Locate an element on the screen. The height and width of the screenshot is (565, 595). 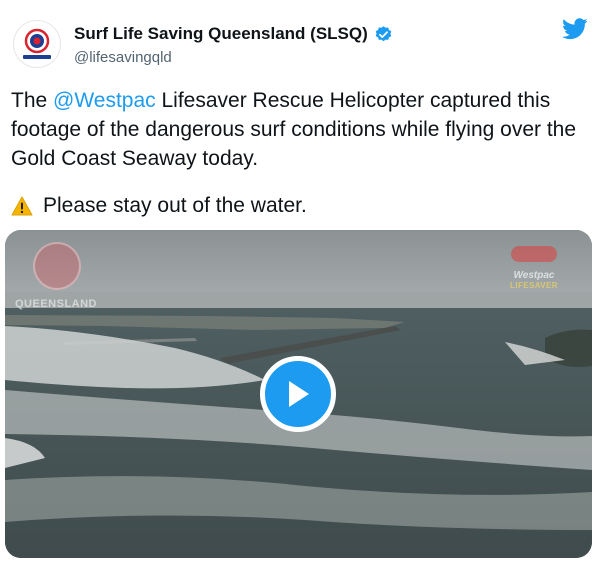
verified-badge-icon is located at coordinates (383, 34).